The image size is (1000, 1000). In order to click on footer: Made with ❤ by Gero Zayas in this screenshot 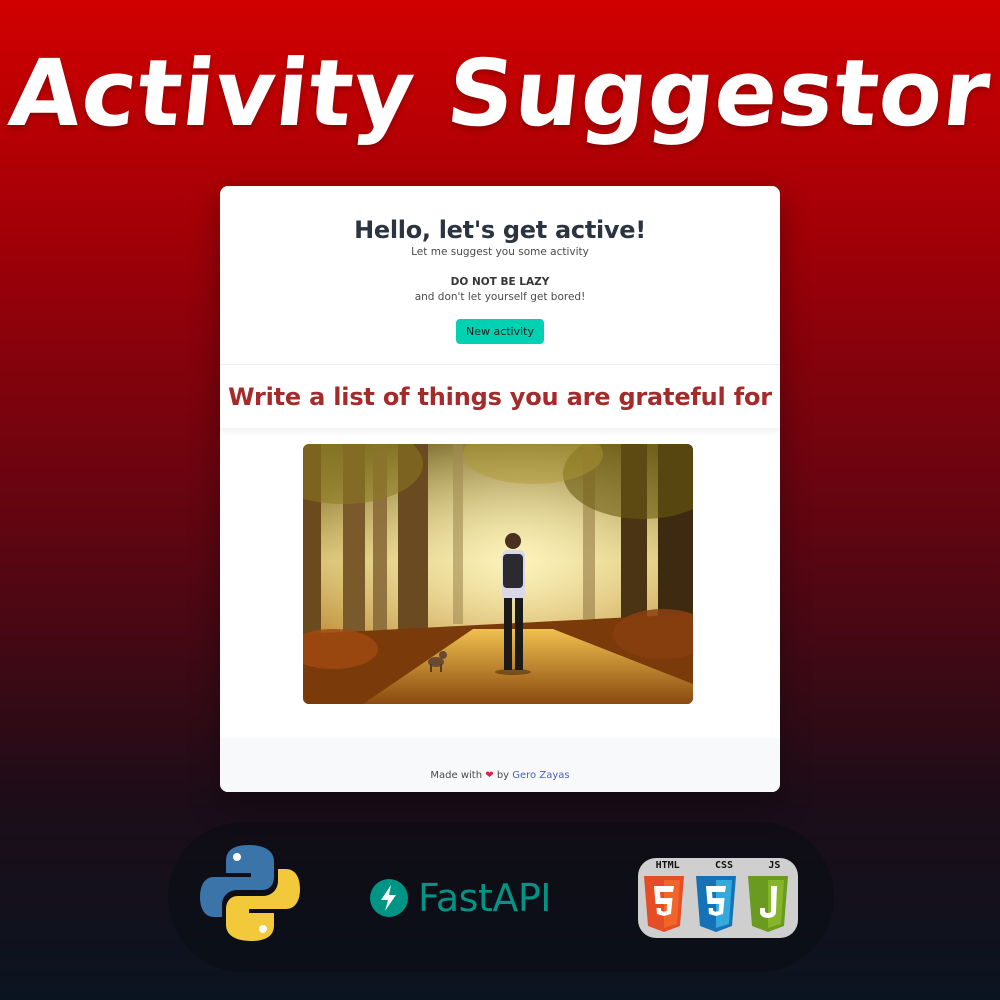, I will do `click(500, 765)`.